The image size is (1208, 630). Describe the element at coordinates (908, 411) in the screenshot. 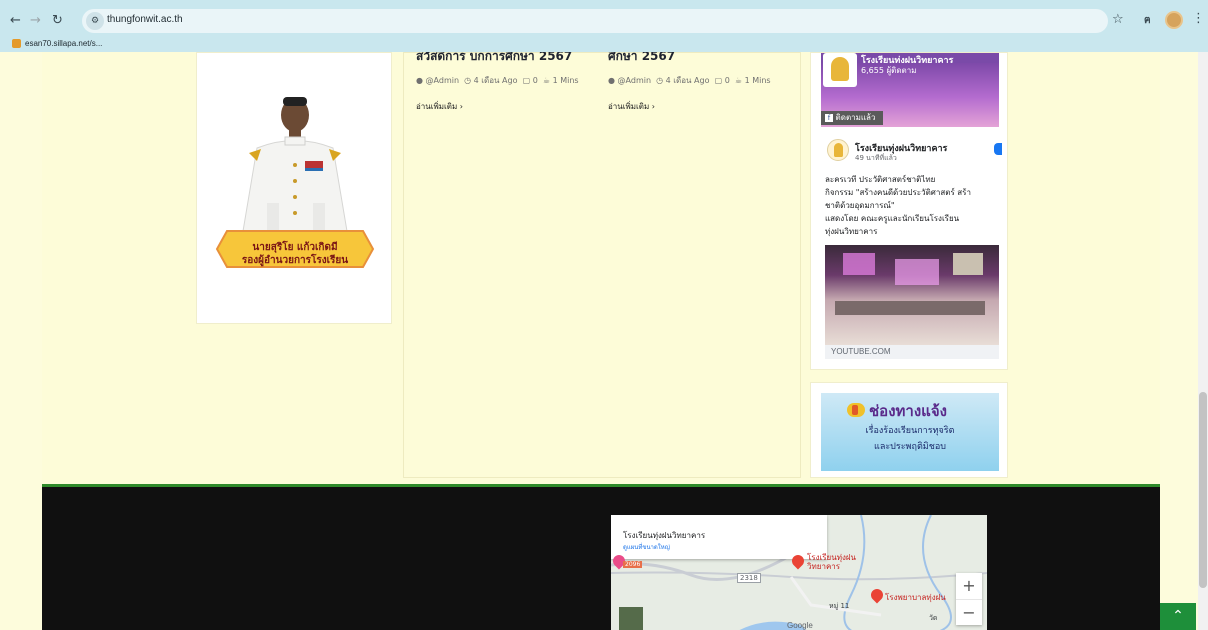

I see `report-title: ช่องทางแจ้ง` at that location.